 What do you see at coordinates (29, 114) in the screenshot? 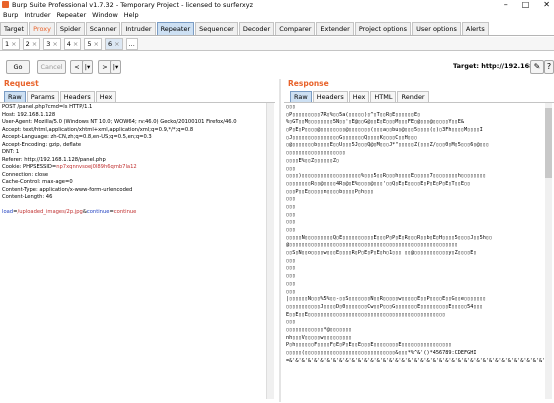
I see `request-line: Host: 192.168.1.128` at bounding box center [29, 114].